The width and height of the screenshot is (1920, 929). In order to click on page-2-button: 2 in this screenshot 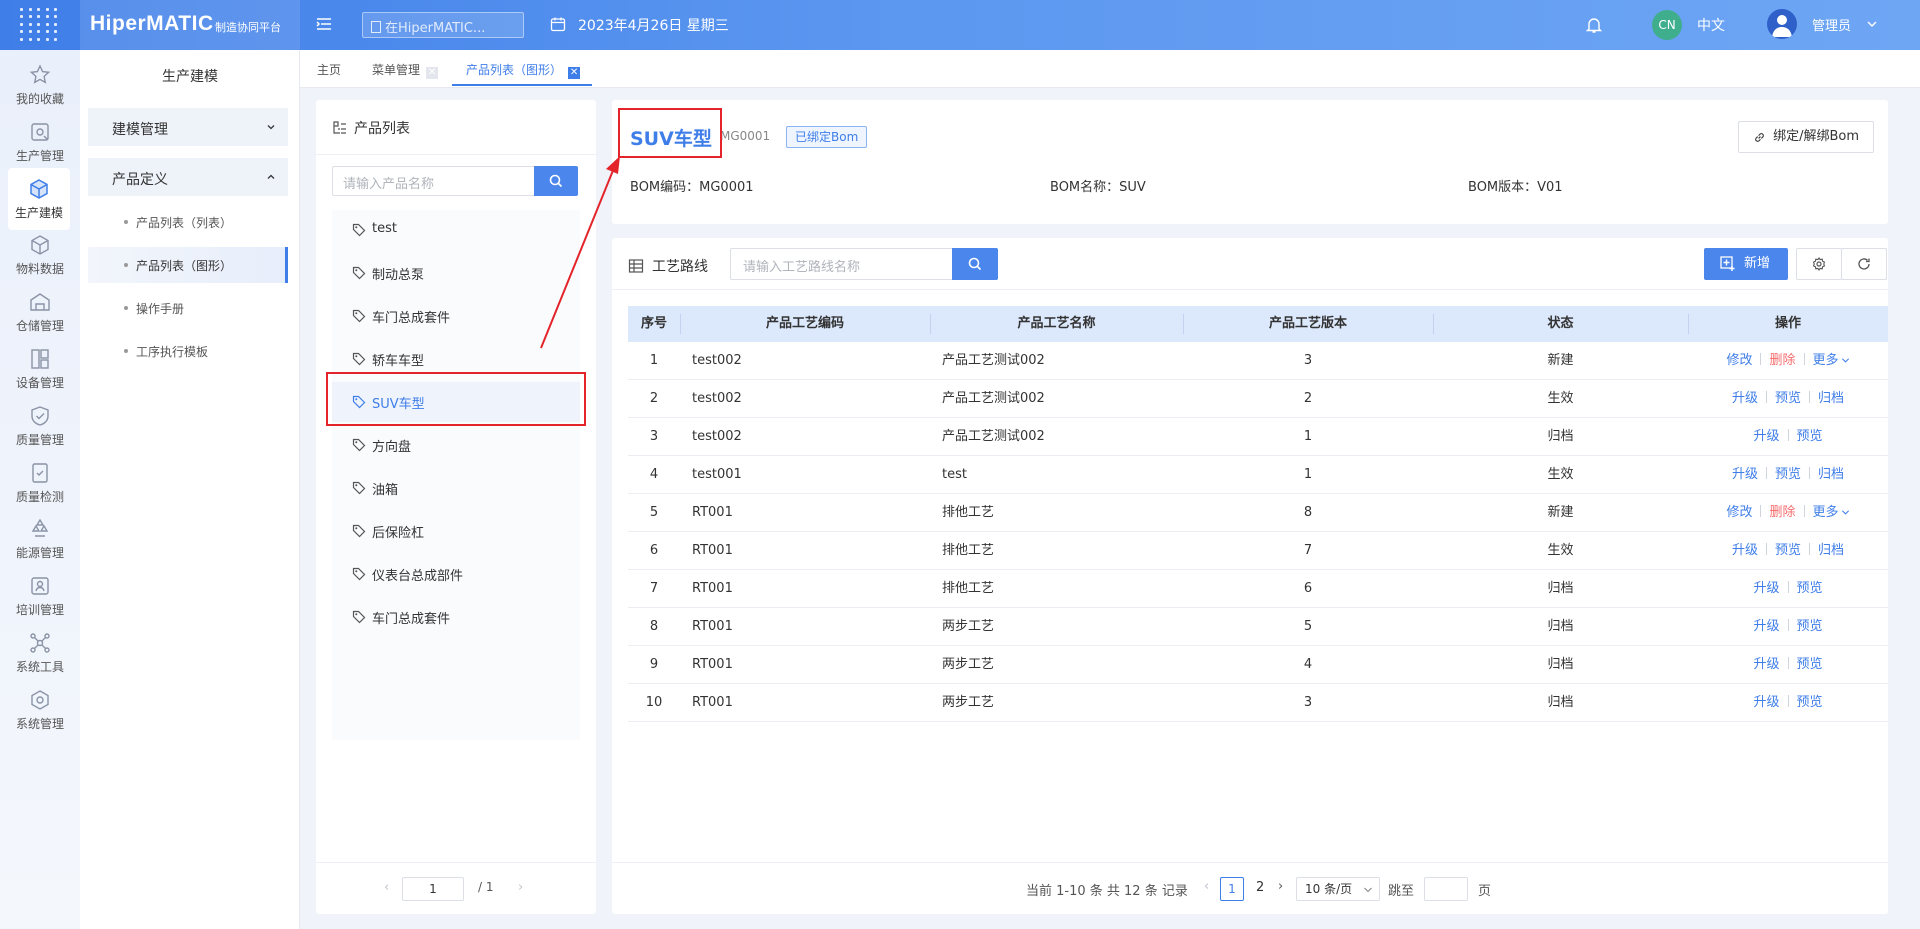, I will do `click(1260, 887)`.